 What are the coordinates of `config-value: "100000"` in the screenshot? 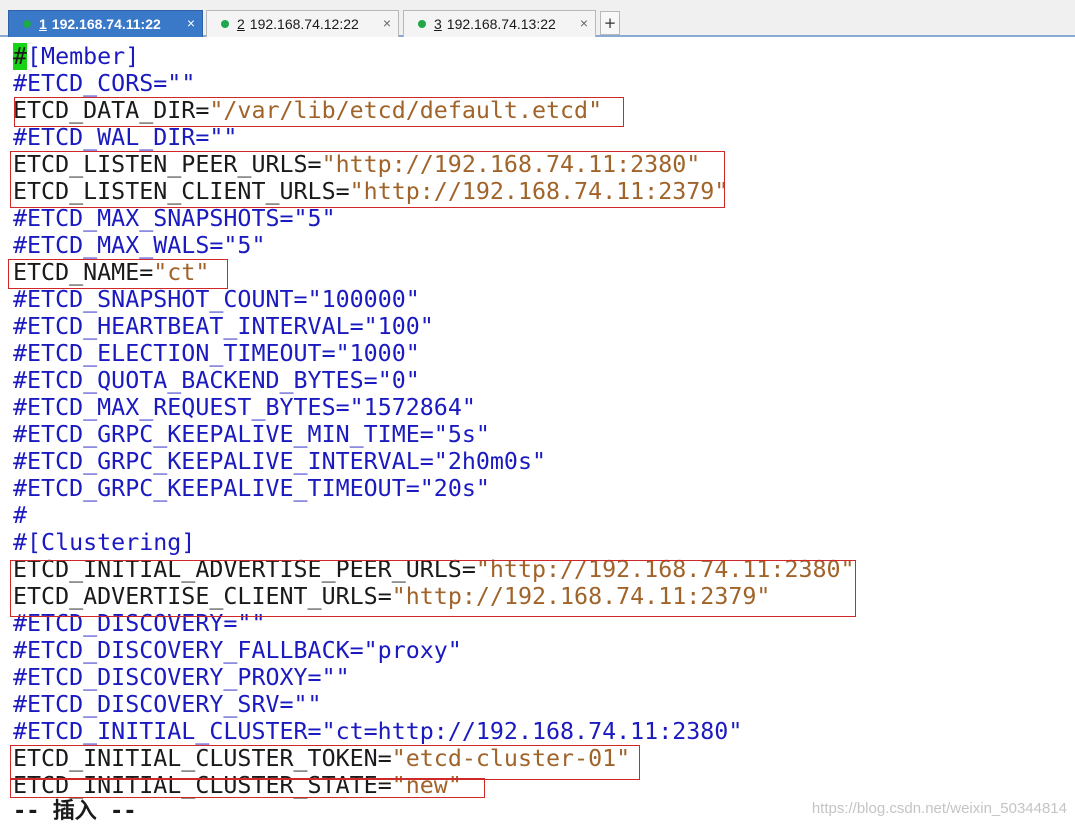 It's located at (363, 299).